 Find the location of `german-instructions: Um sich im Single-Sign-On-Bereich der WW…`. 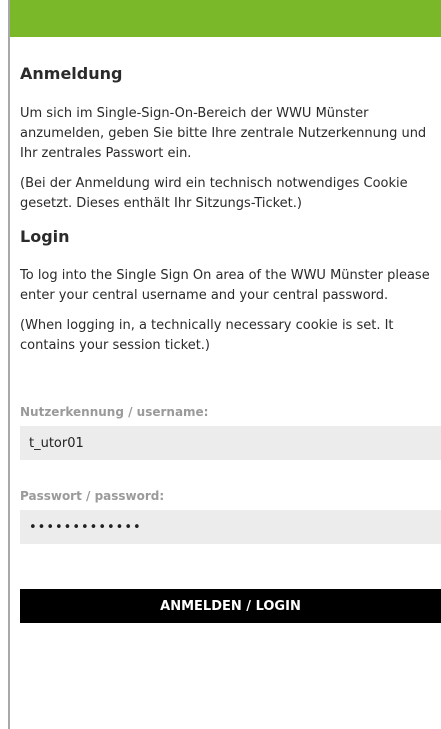

german-instructions: Um sich im Single-Sign-On-Bereich der WW… is located at coordinates (223, 133).